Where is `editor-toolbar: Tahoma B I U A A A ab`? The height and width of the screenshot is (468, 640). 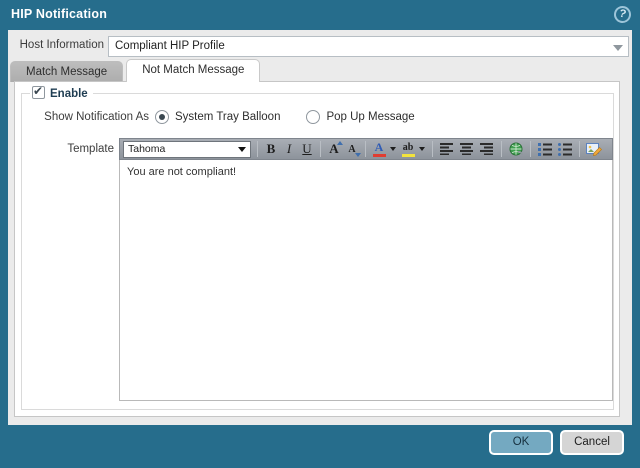 editor-toolbar: Tahoma B I U A A A ab is located at coordinates (366, 149).